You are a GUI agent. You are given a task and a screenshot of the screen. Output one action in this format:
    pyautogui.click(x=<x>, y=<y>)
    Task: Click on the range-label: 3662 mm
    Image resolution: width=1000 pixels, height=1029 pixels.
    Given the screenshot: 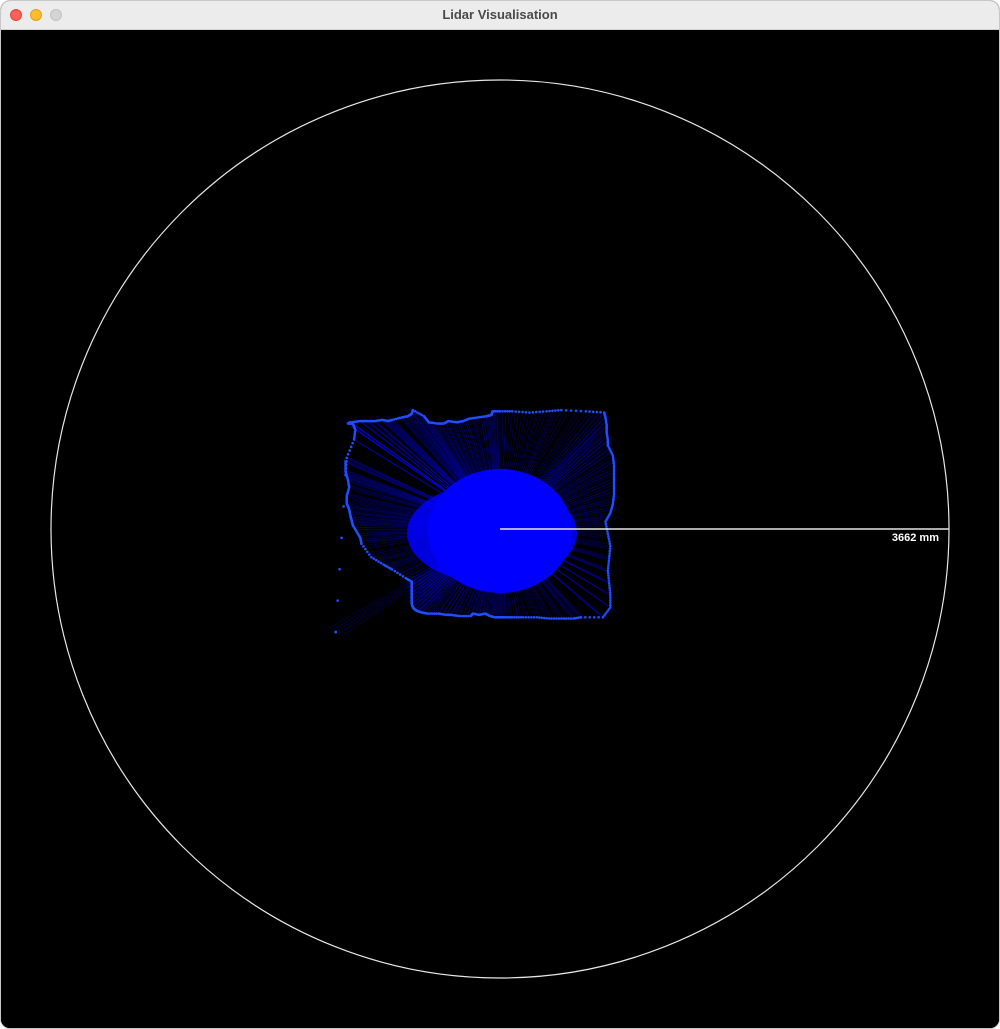 What is the action you would take?
    pyautogui.click(x=915, y=538)
    